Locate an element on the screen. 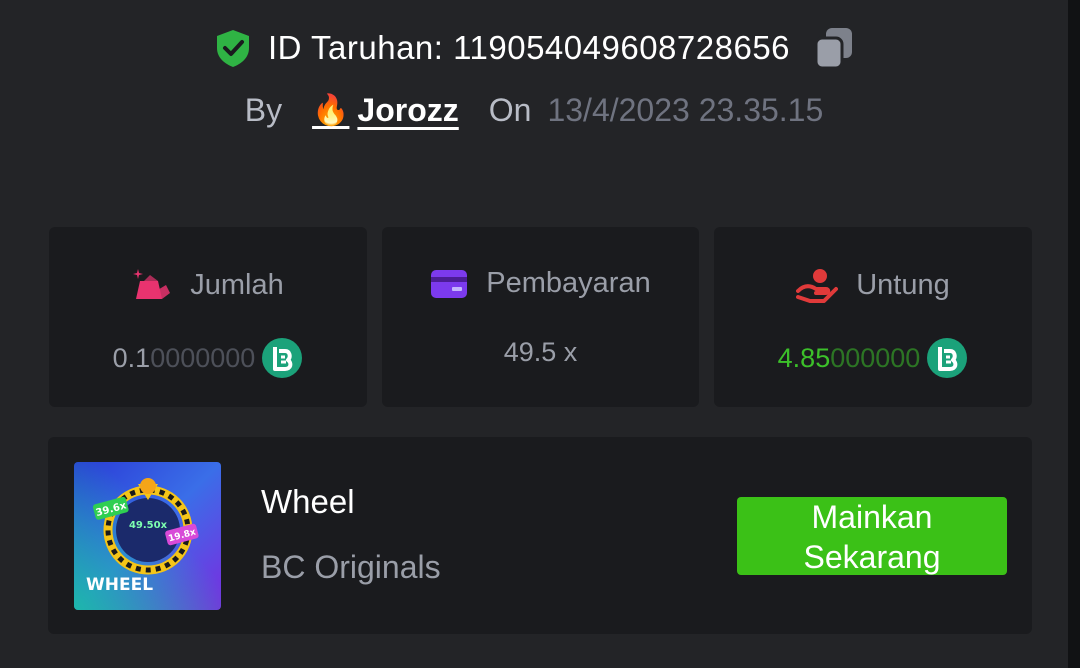 Image resolution: width=1080 pixels, height=668 pixels. payout-value: 49.5 x is located at coordinates (540, 352).